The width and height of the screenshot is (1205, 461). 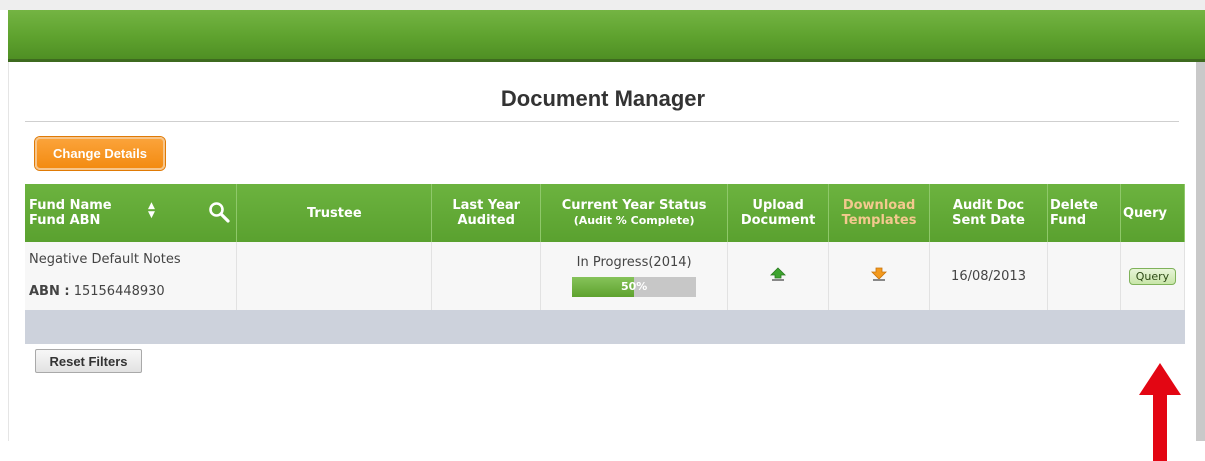 What do you see at coordinates (49, 291) in the screenshot?
I see `abn-label: ABN :` at bounding box center [49, 291].